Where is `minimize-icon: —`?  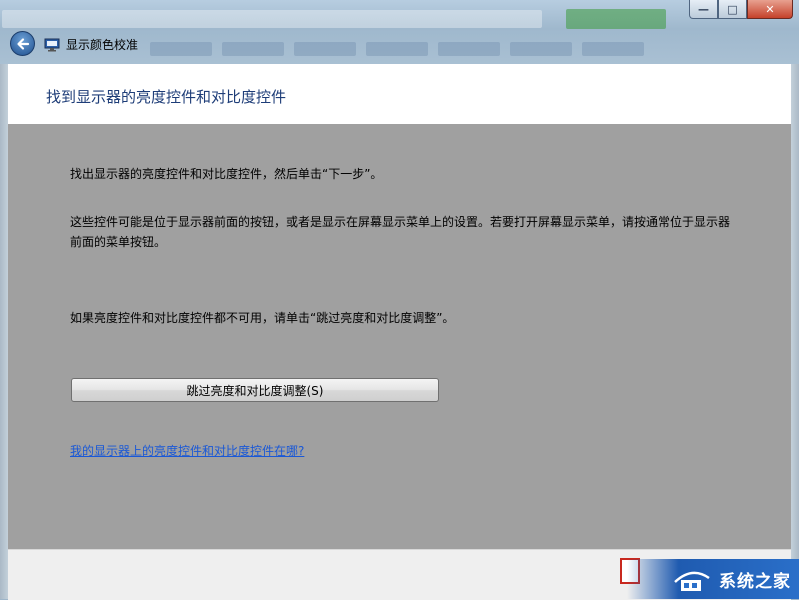
minimize-icon: — is located at coordinates (703, 9).